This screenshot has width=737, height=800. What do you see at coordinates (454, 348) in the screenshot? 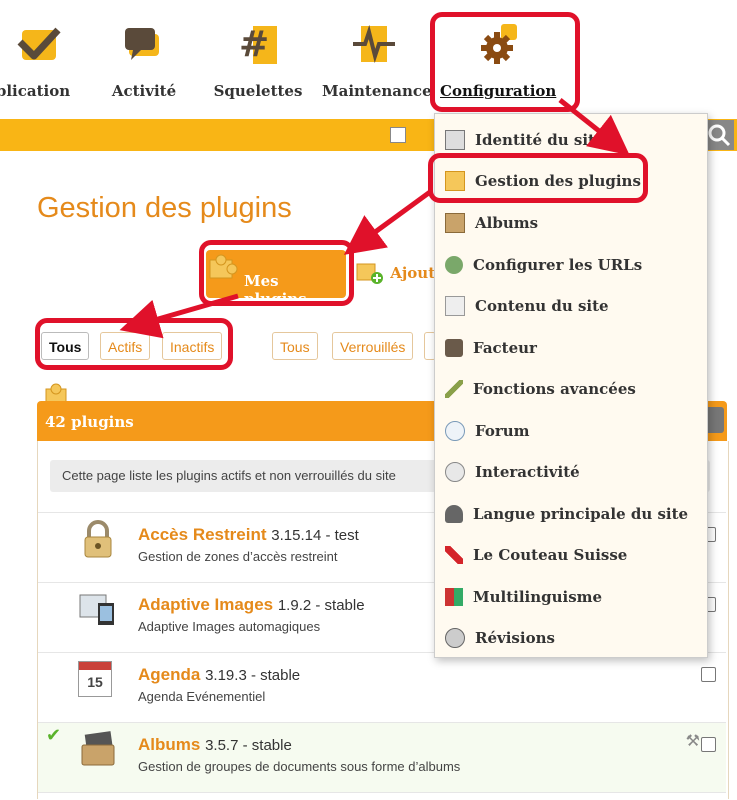
I see `mailman-icon` at bounding box center [454, 348].